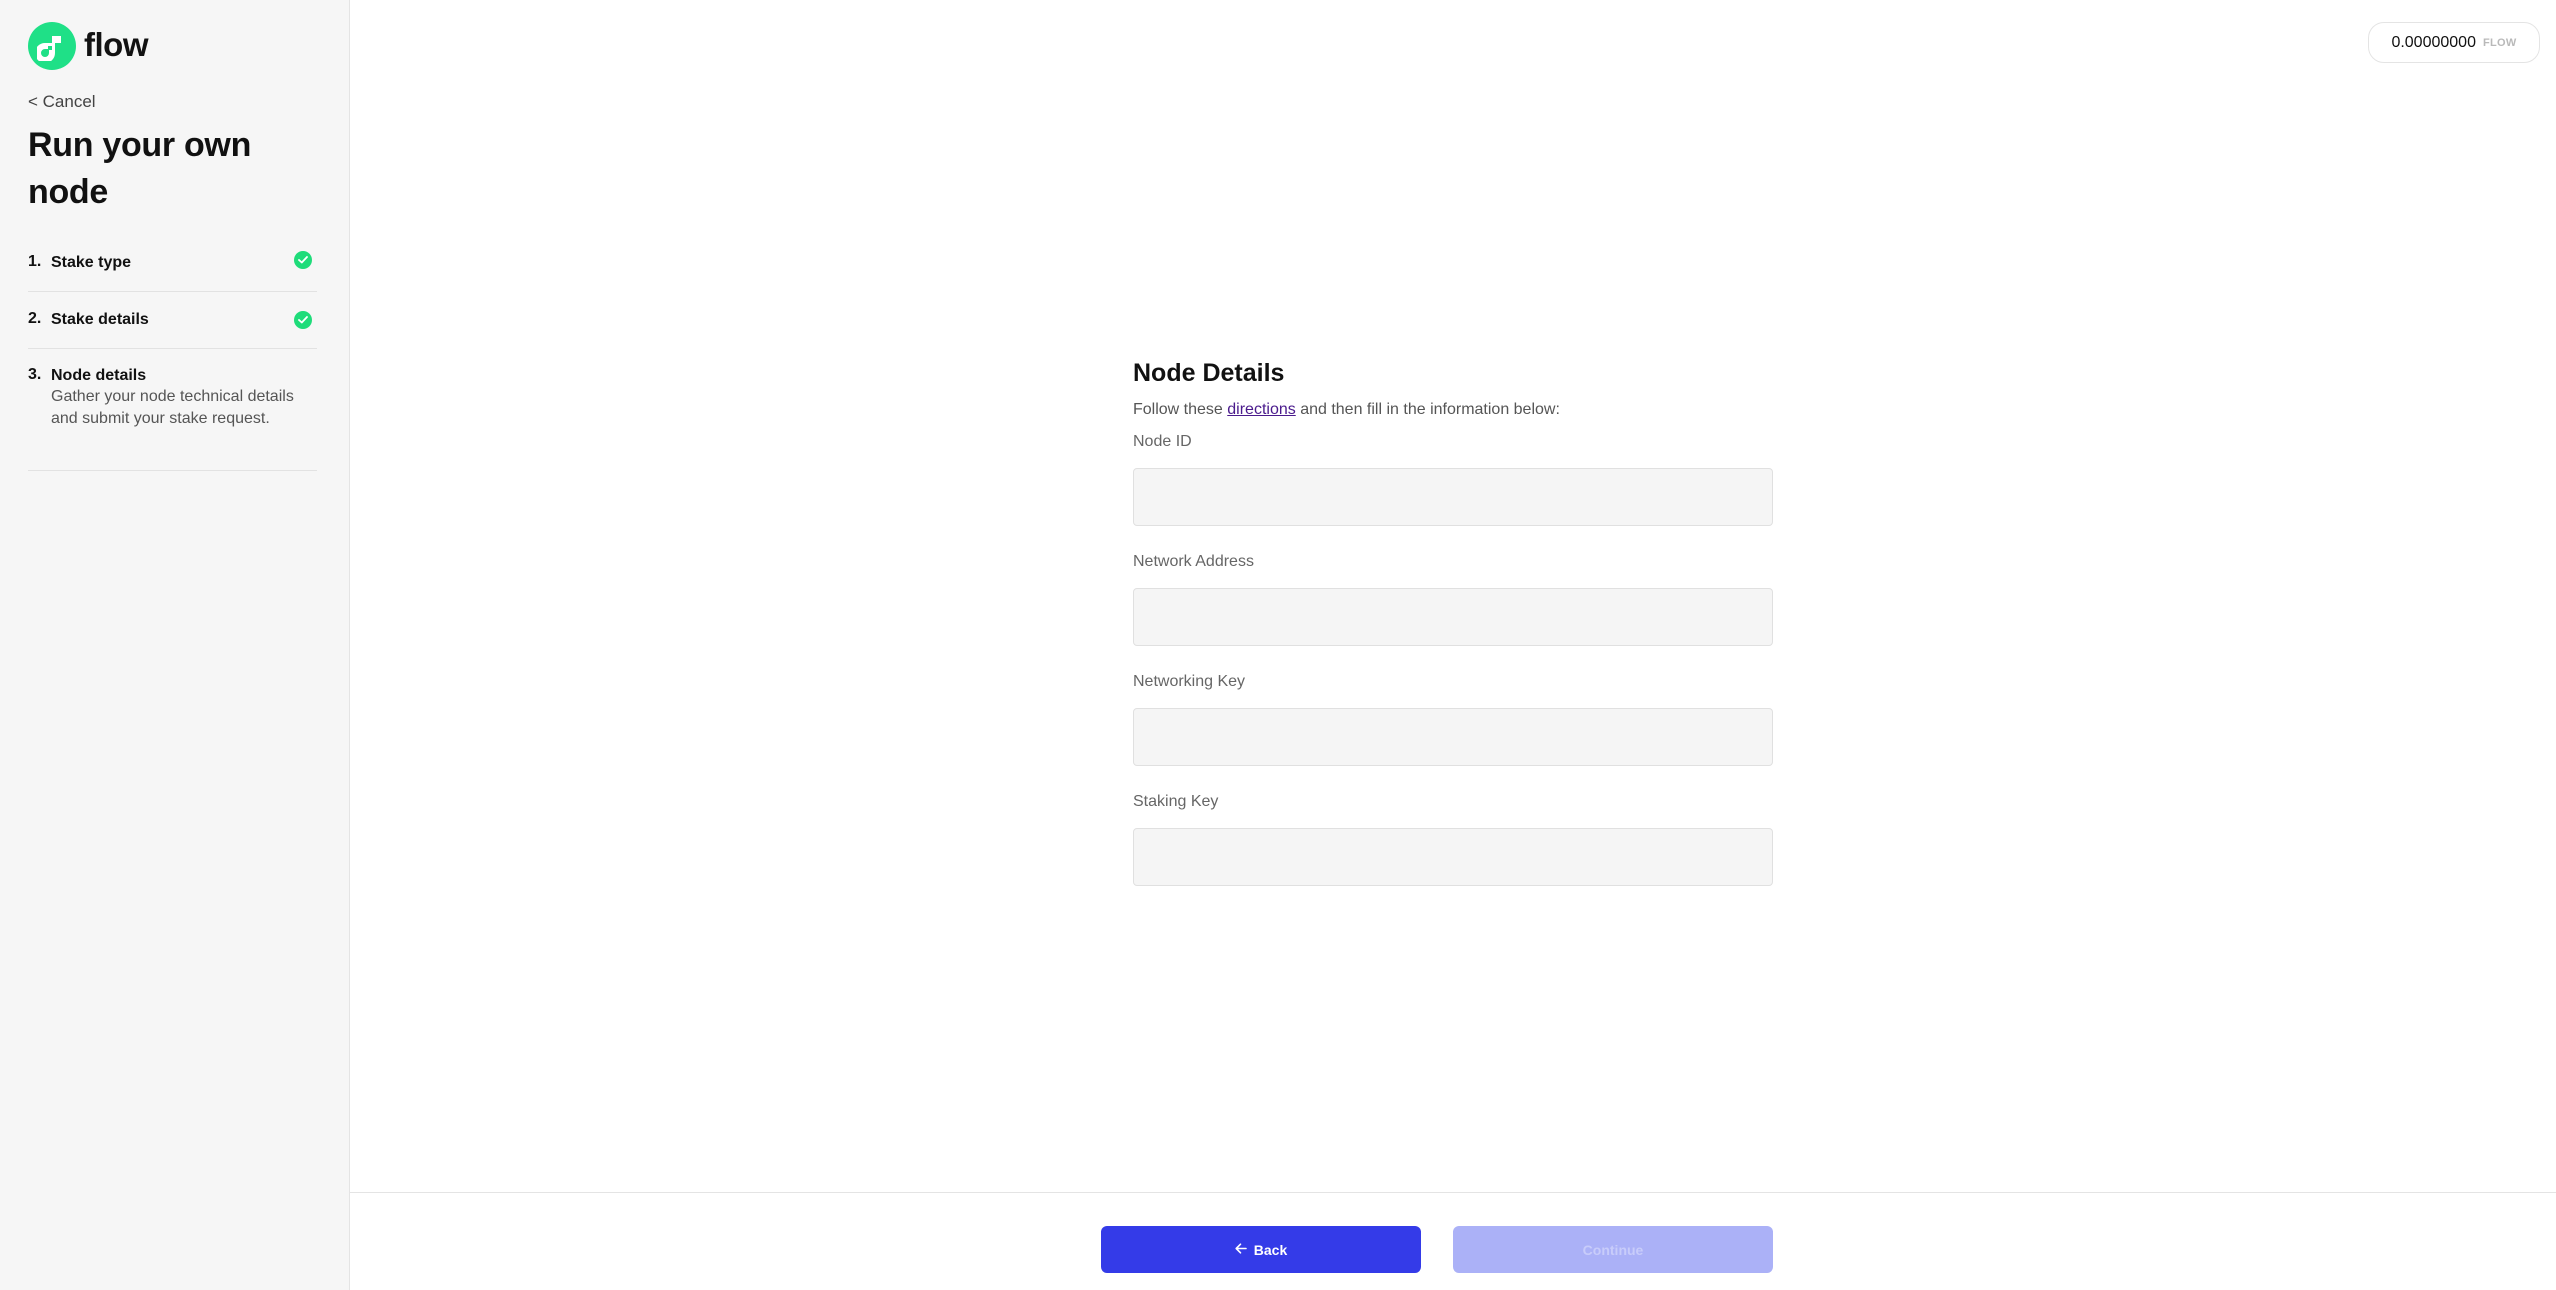  I want to click on continue-button: Continue, so click(1613, 1249).